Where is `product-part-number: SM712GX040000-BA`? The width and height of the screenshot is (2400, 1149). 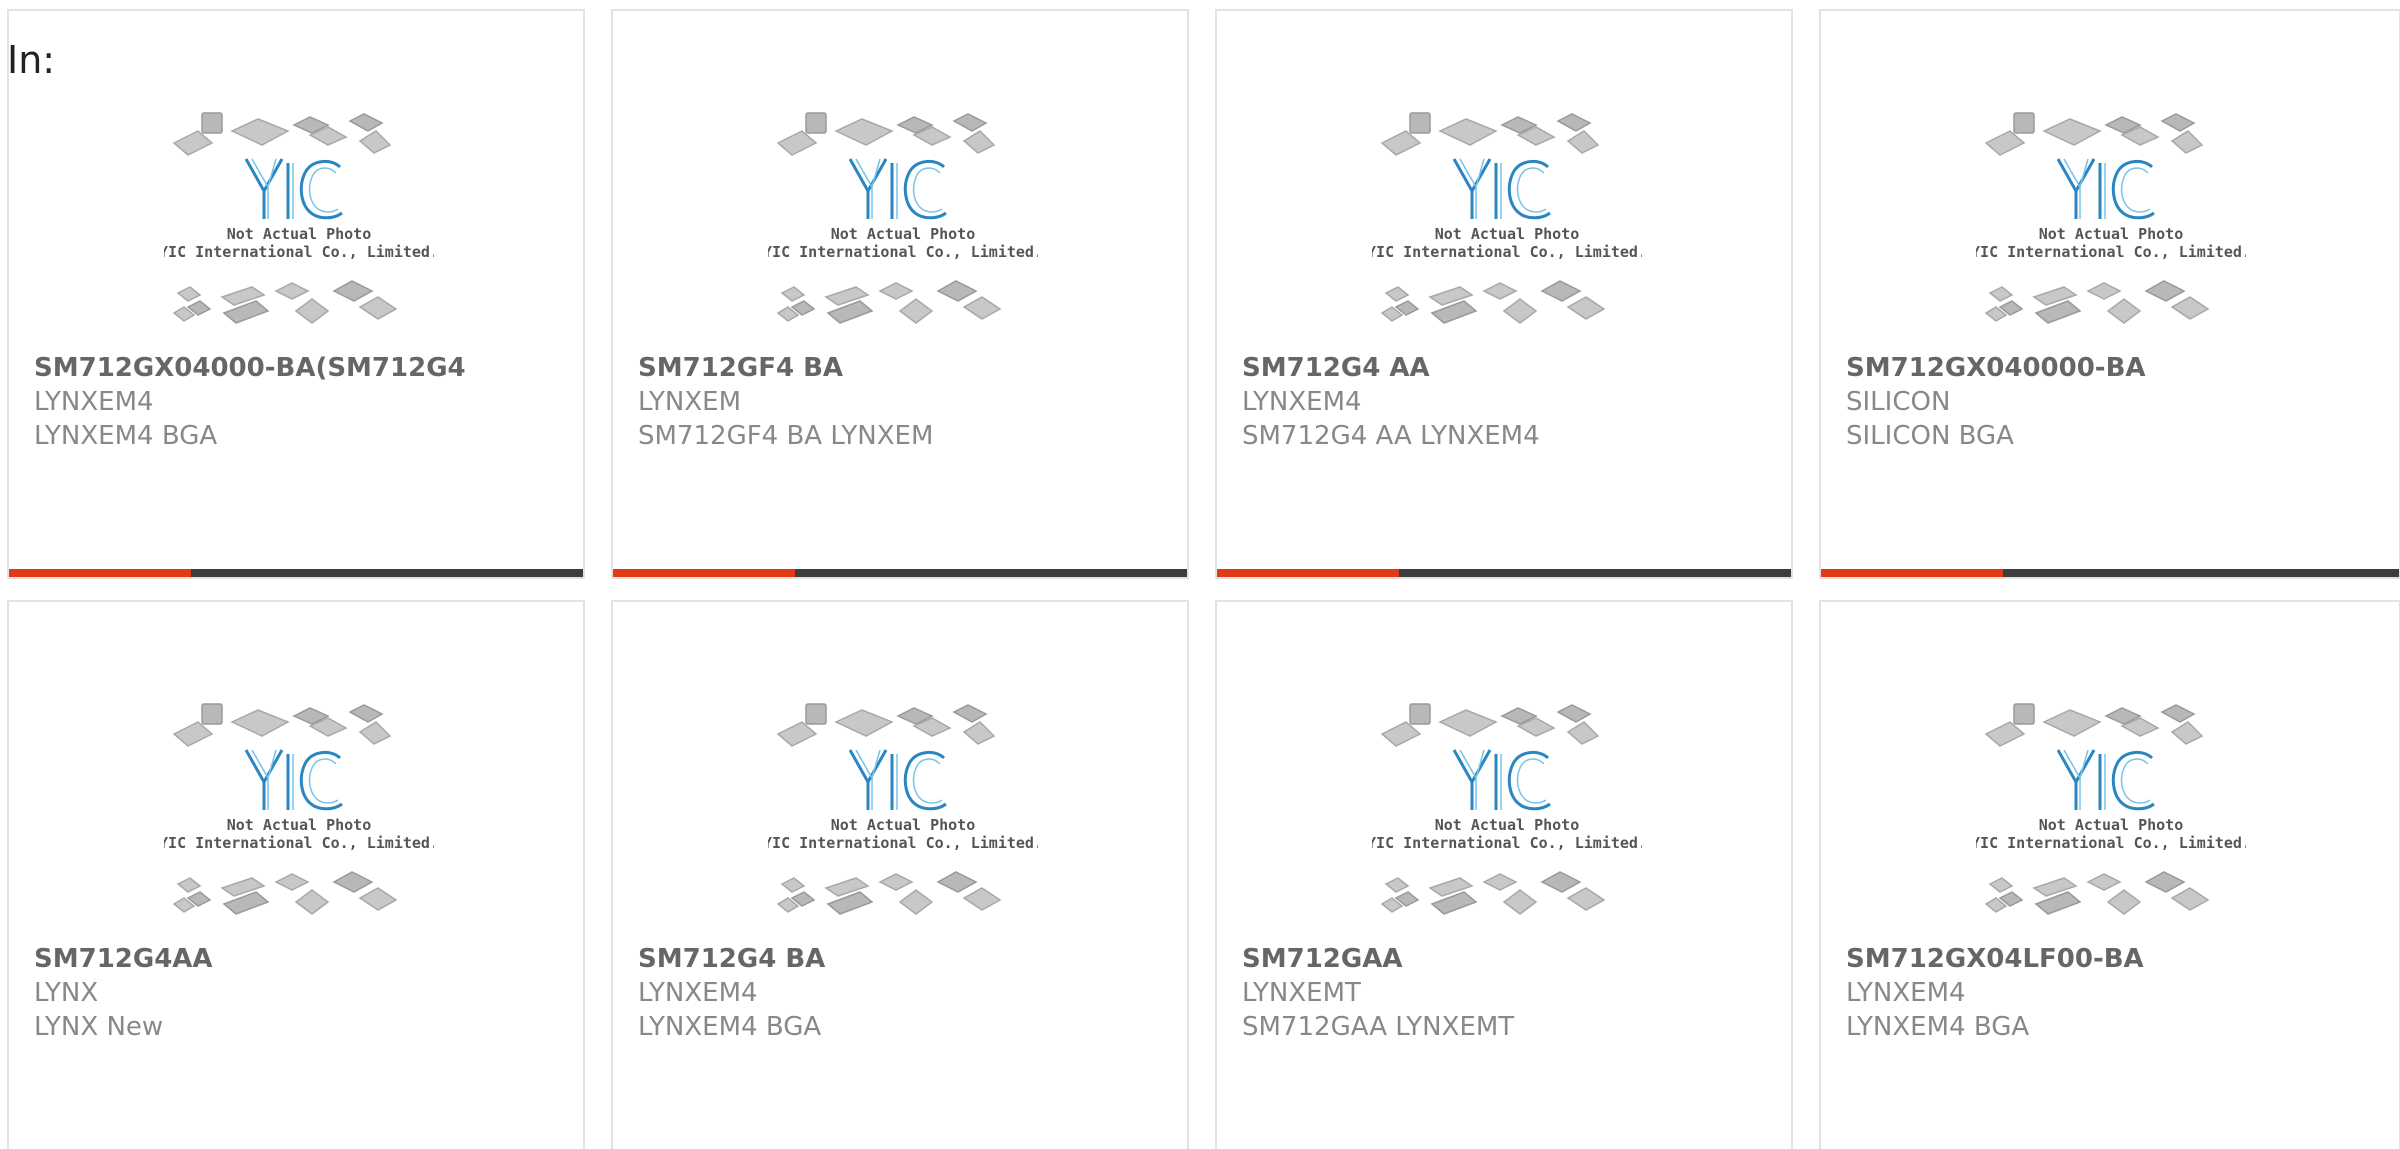 product-part-number: SM712GX040000-BA is located at coordinates (1996, 368).